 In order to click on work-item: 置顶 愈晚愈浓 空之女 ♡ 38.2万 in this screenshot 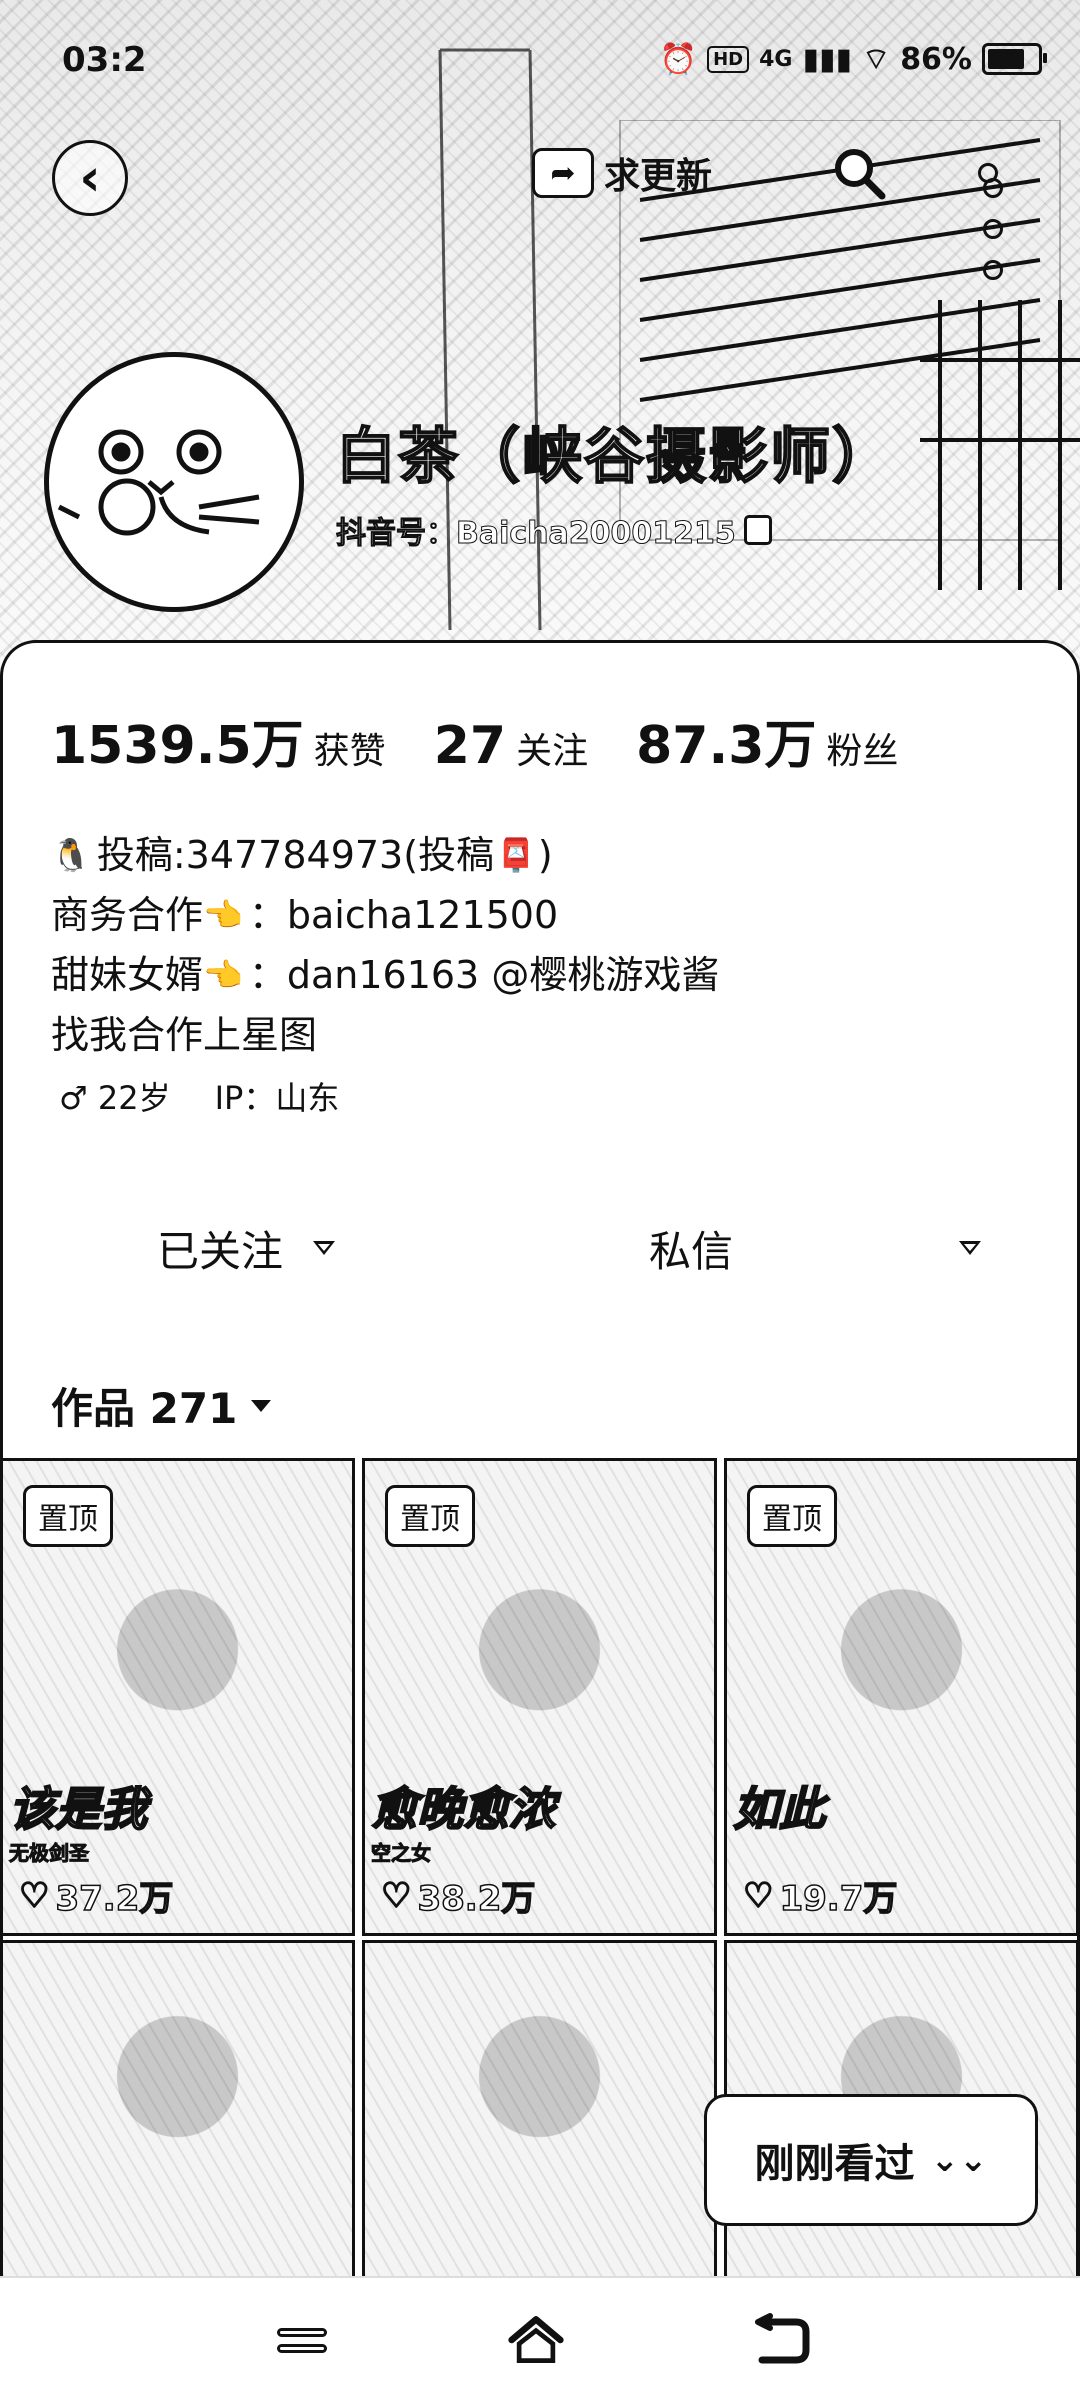, I will do `click(539, 1697)`.